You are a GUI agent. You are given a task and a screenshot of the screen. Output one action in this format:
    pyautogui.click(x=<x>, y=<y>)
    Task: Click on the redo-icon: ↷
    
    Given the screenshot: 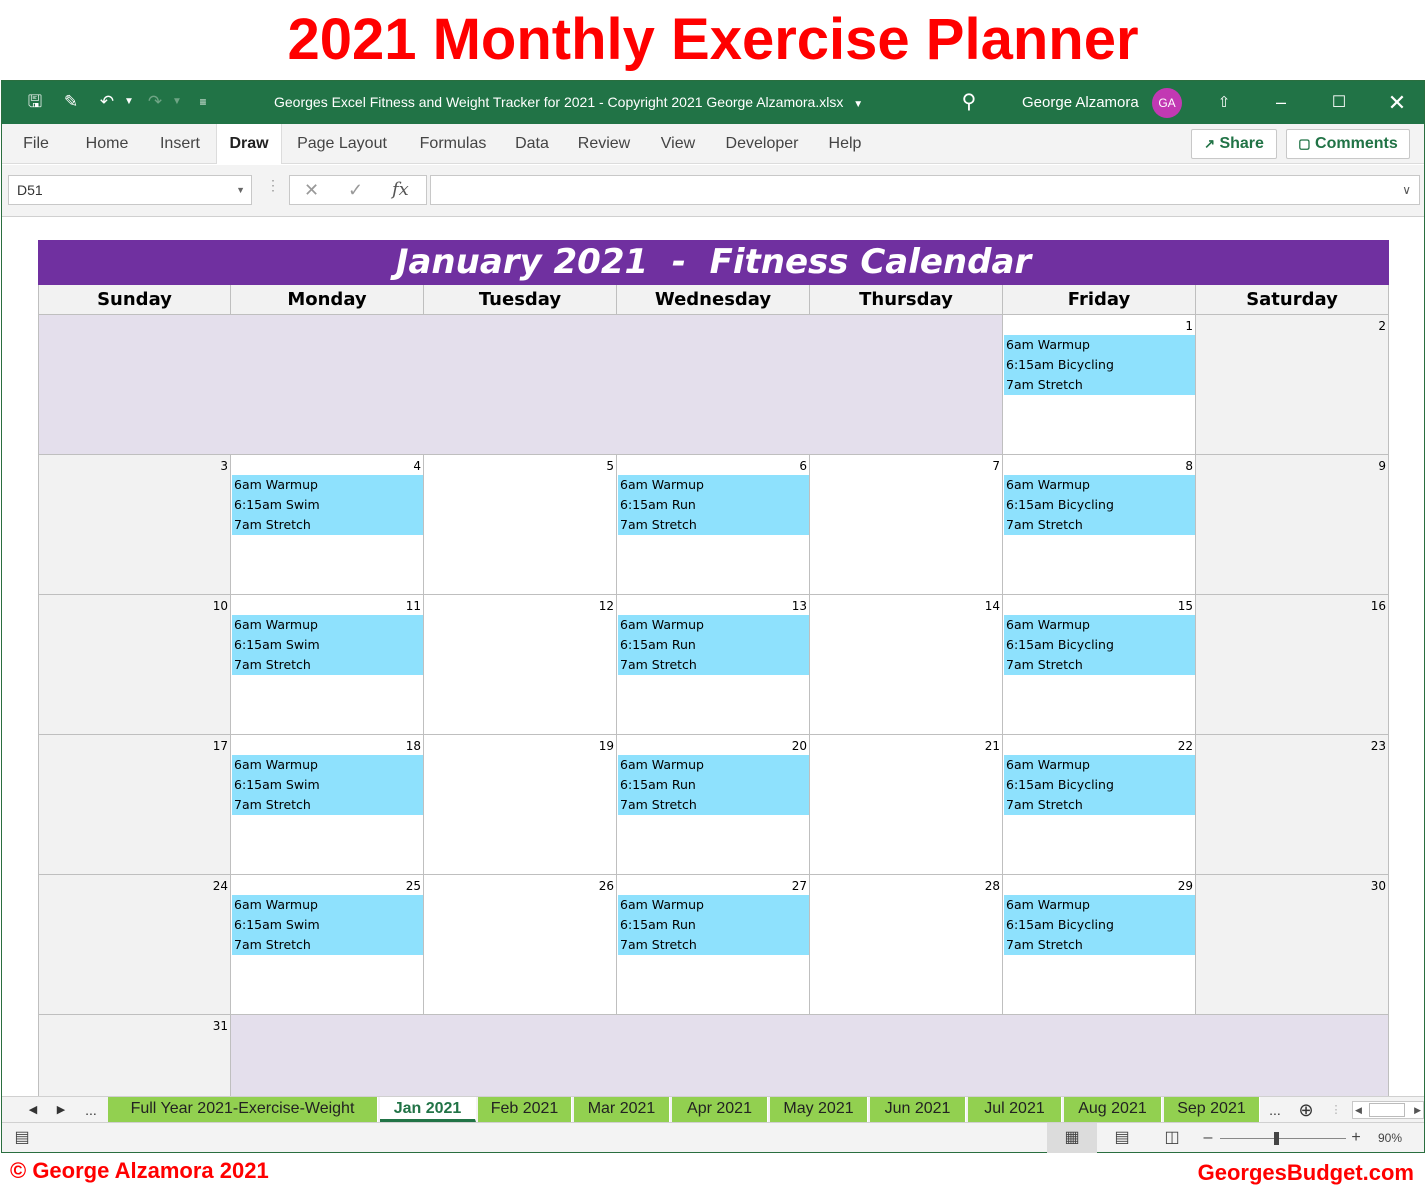 What is the action you would take?
    pyautogui.click(x=155, y=102)
    